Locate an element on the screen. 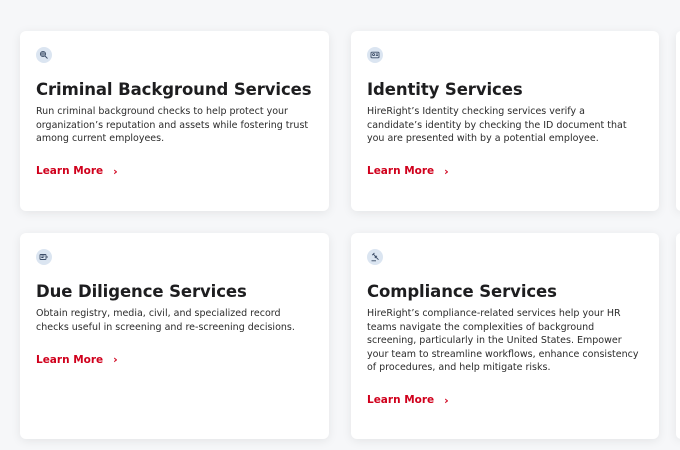 The image size is (680, 450). card-title: Due Diligence Services is located at coordinates (141, 291).